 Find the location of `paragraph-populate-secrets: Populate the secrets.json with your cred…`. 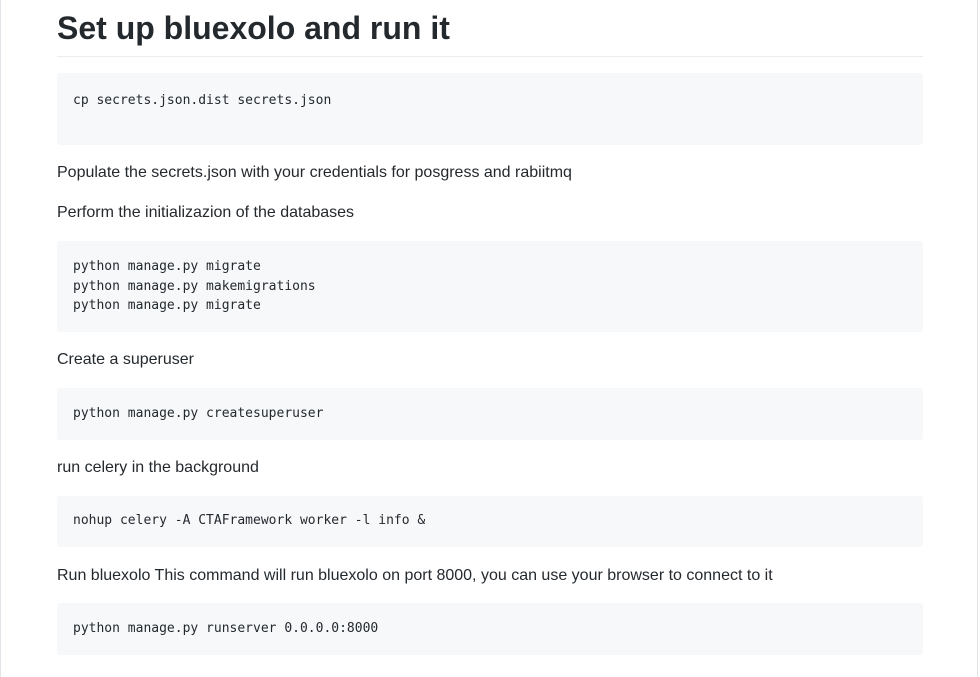

paragraph-populate-secrets: Populate the secrets.json with your cred… is located at coordinates (314, 172).